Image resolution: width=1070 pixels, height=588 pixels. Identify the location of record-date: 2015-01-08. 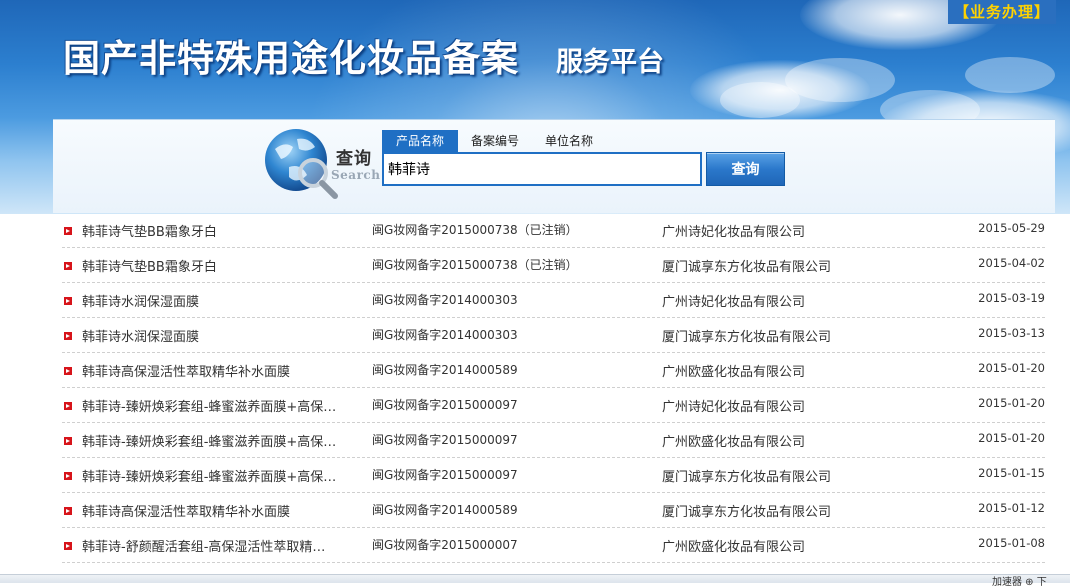
(1011, 543).